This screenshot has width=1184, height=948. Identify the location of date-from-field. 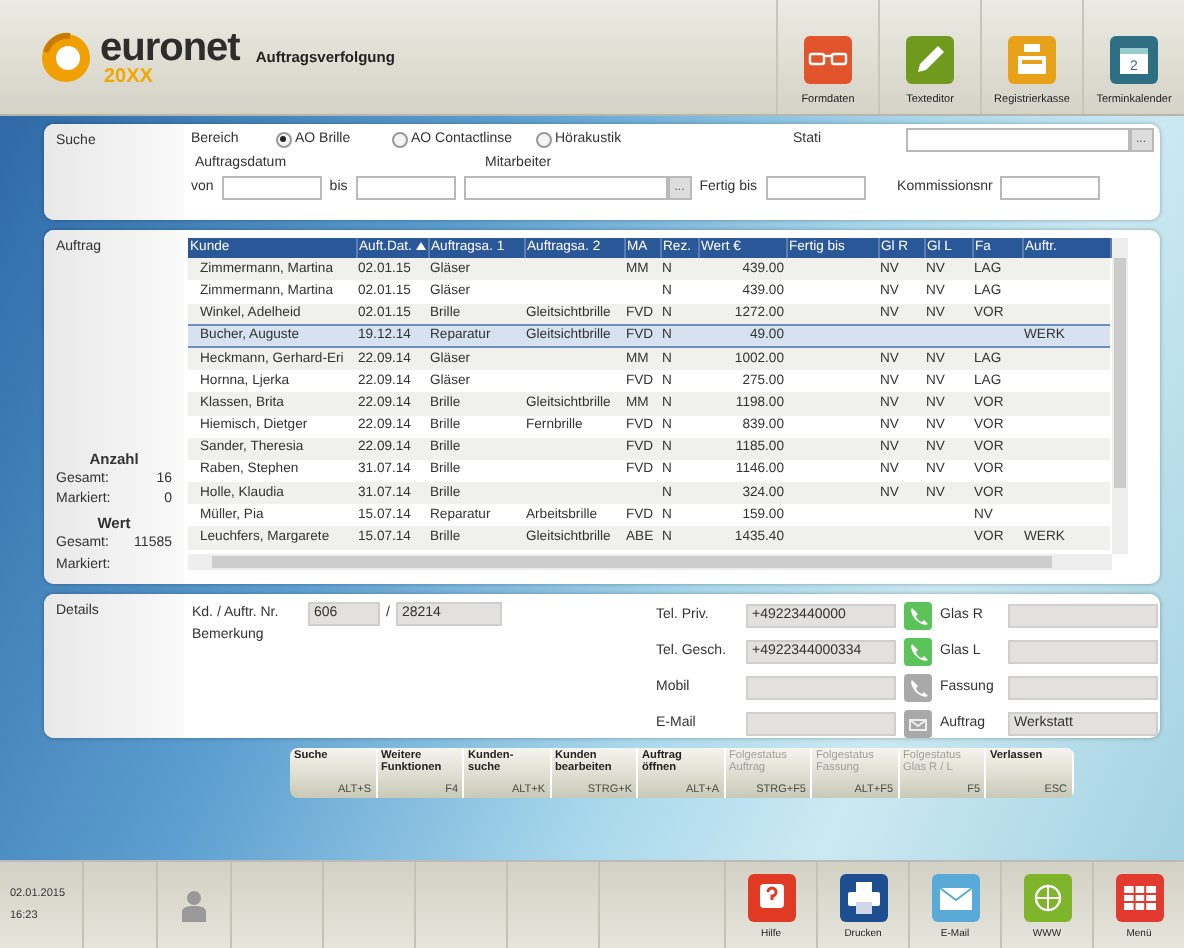
(271, 187).